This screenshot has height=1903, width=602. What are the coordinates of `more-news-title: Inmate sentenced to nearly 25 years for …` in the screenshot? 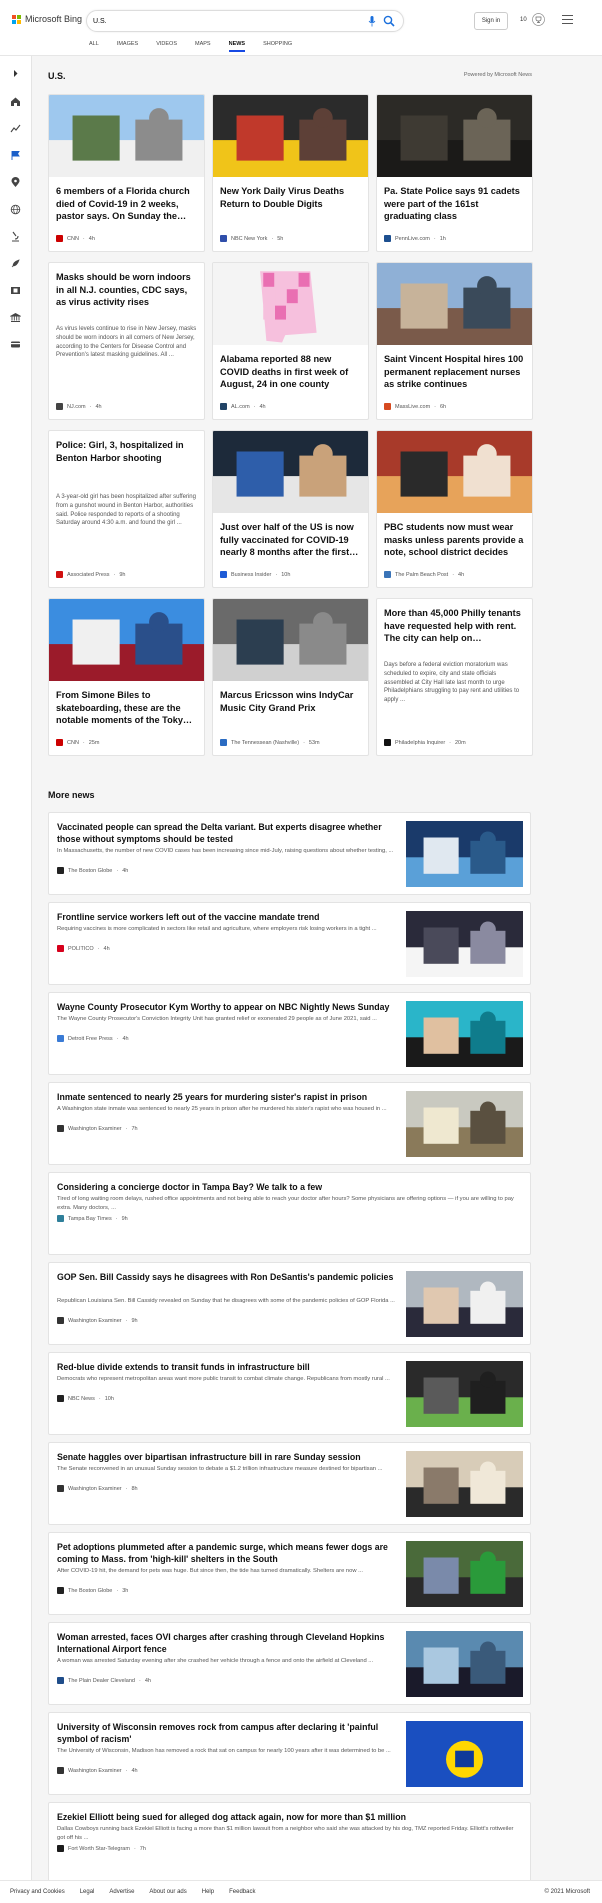 It's located at (227, 1097).